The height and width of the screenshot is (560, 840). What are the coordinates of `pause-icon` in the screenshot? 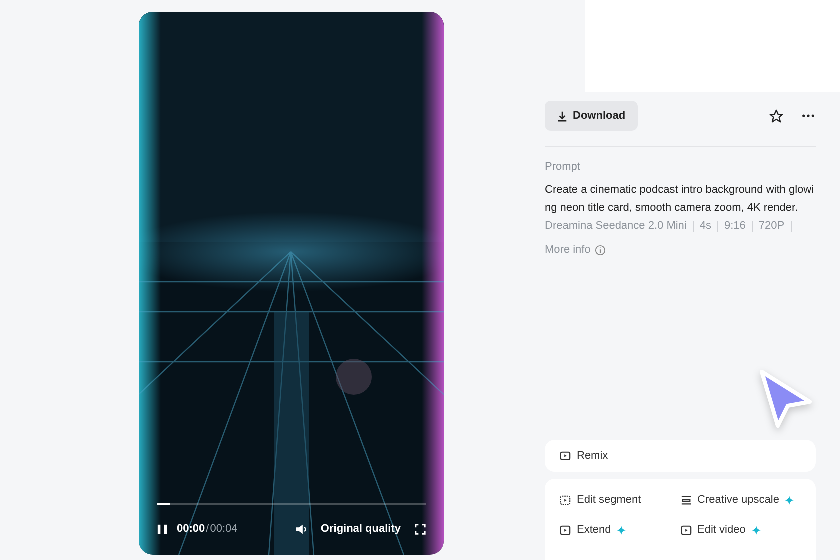 It's located at (162, 529).